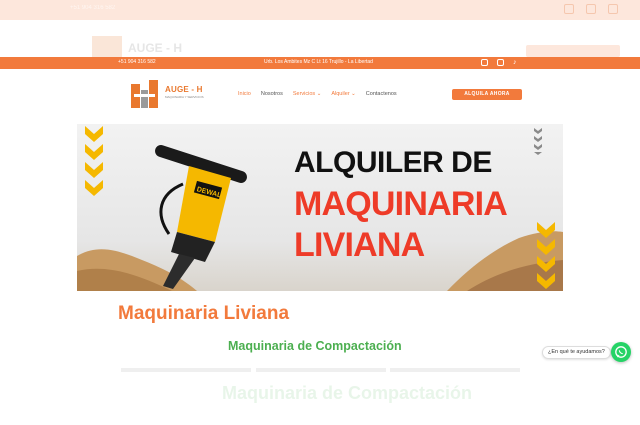 Image resolution: width=640 pixels, height=425 pixels. Describe the element at coordinates (145, 94) in the screenshot. I see `logo-icon` at that location.